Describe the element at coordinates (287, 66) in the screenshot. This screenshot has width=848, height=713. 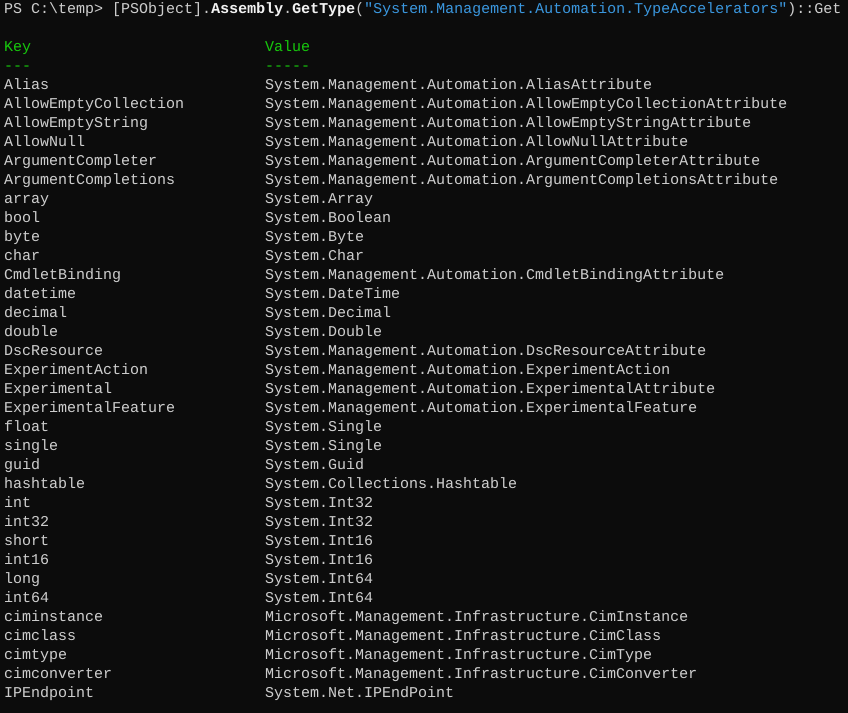
I see `header-rule: -----` at that location.